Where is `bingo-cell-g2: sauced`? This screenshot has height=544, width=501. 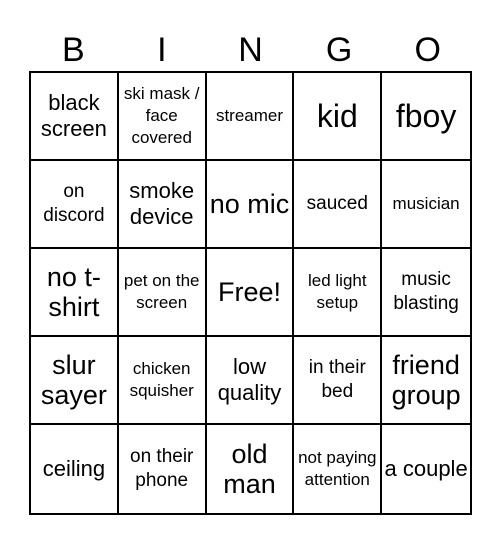
bingo-cell-g2: sauced is located at coordinates (338, 205).